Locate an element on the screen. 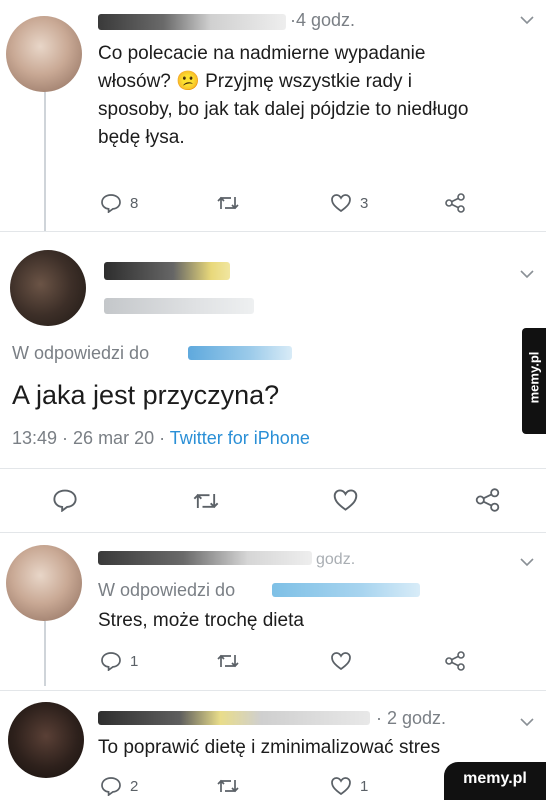 The image size is (546, 800). tweet4-text: To poprawić dietę i zminimalizować stres is located at coordinates (269, 747).